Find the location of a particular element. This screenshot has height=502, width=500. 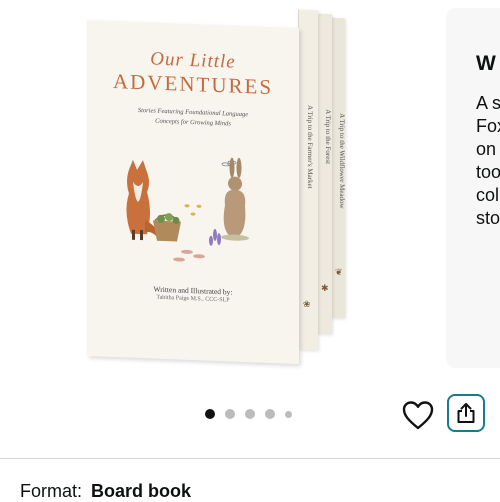

share-button is located at coordinates (466, 413).